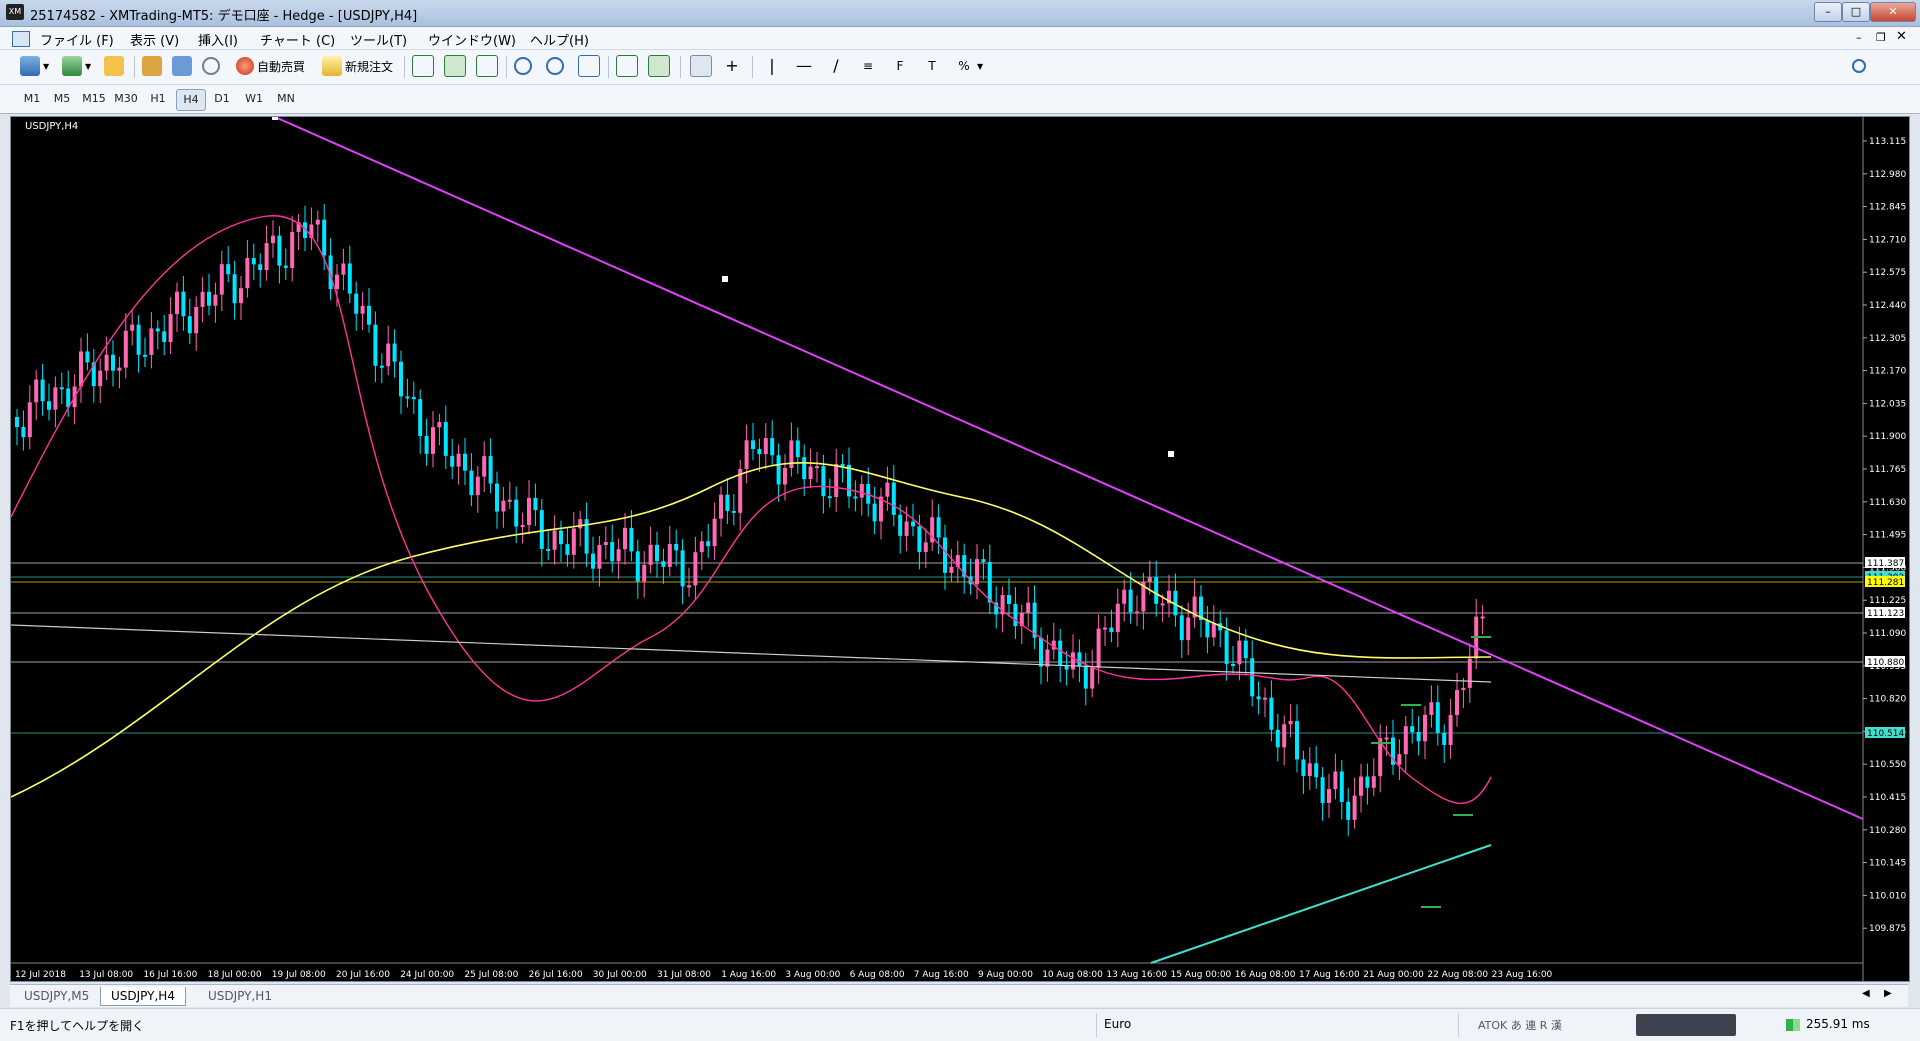 This screenshot has height=1041, width=1920. I want to click on toolbar-separator, so click(680, 67).